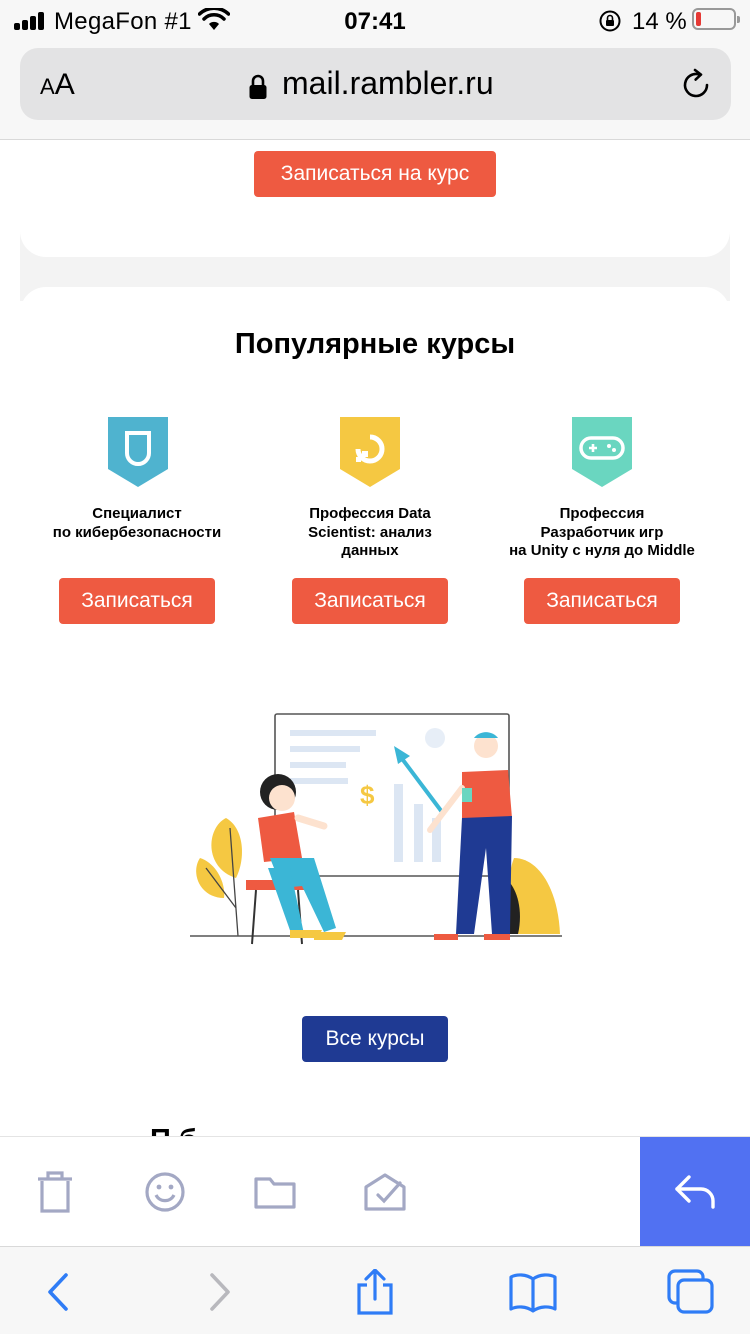 Image resolution: width=750 pixels, height=1334 pixels. I want to click on browser-address-area: AA mail.rambler.ru, so click(375, 90).